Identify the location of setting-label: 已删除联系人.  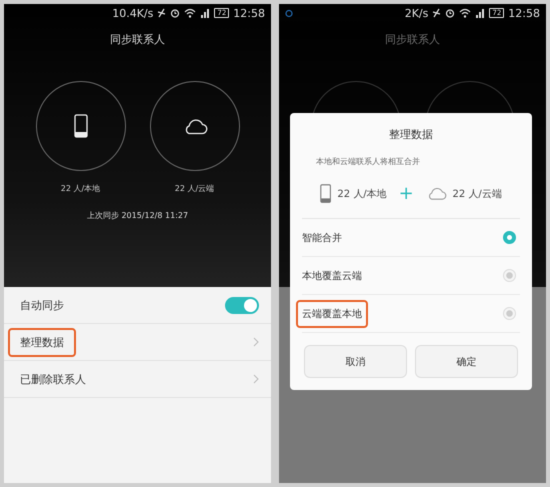
(53, 380).